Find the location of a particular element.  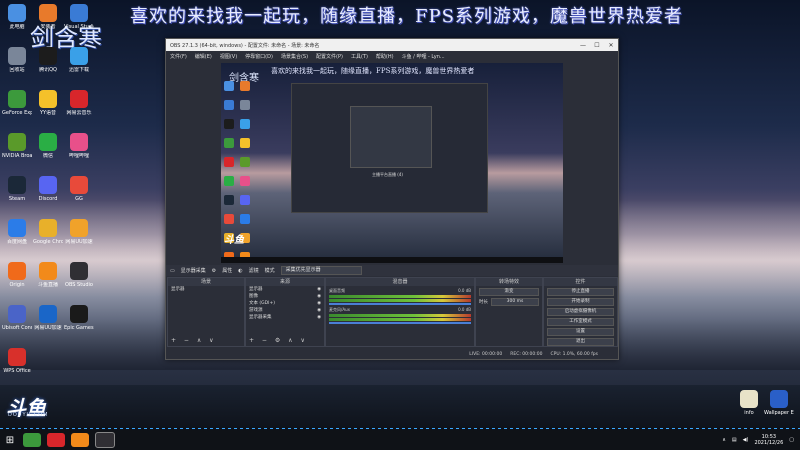

source-toolbar: ▭ 显示器采集 ⚙ 属性 ◐ 滤镜 模式 采集优先显示器 is located at coordinates (392, 270).